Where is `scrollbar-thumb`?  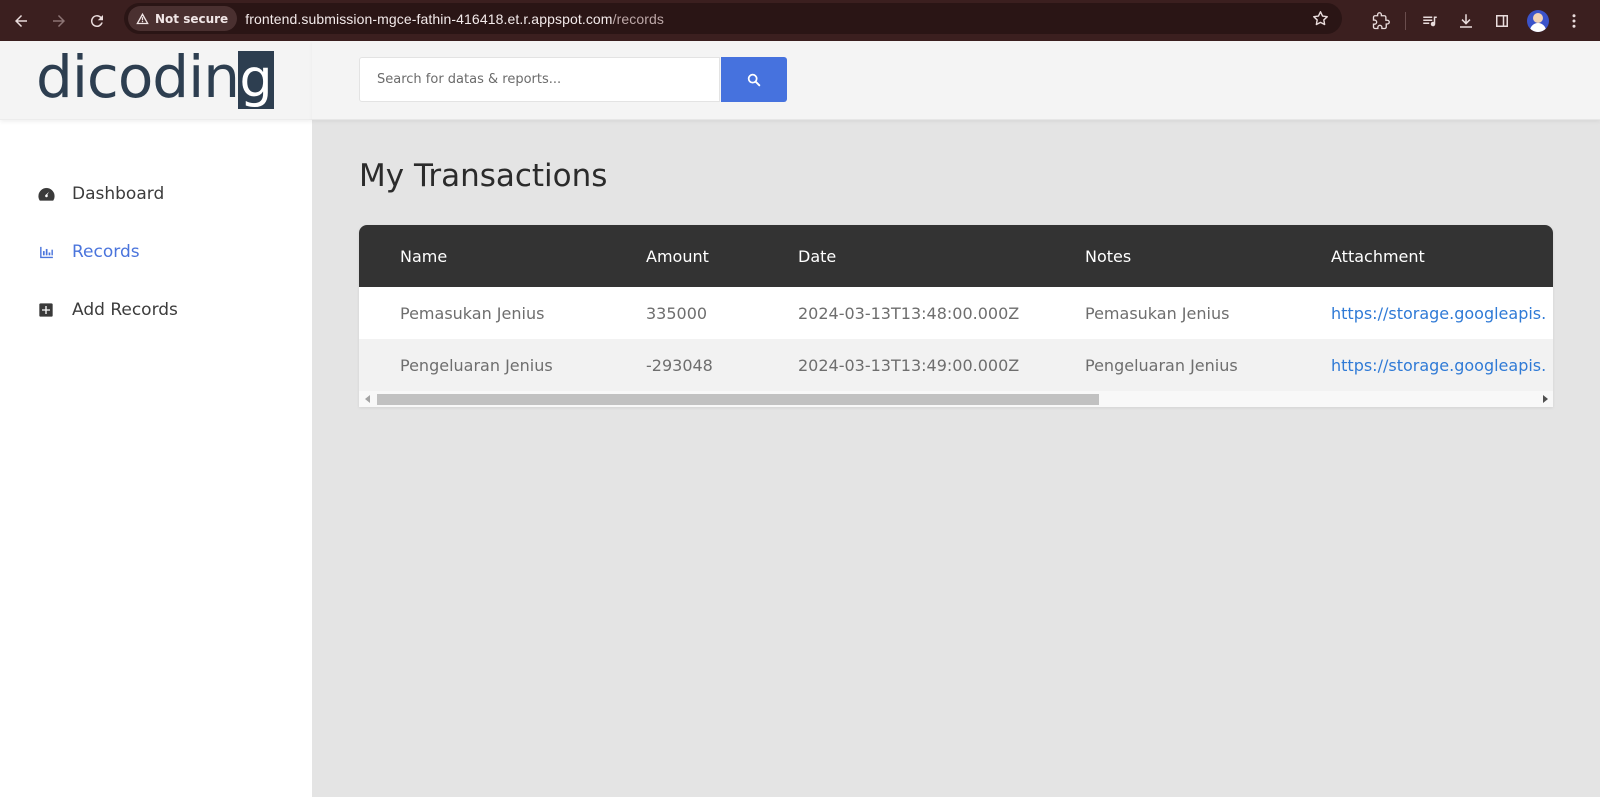 scrollbar-thumb is located at coordinates (738, 399).